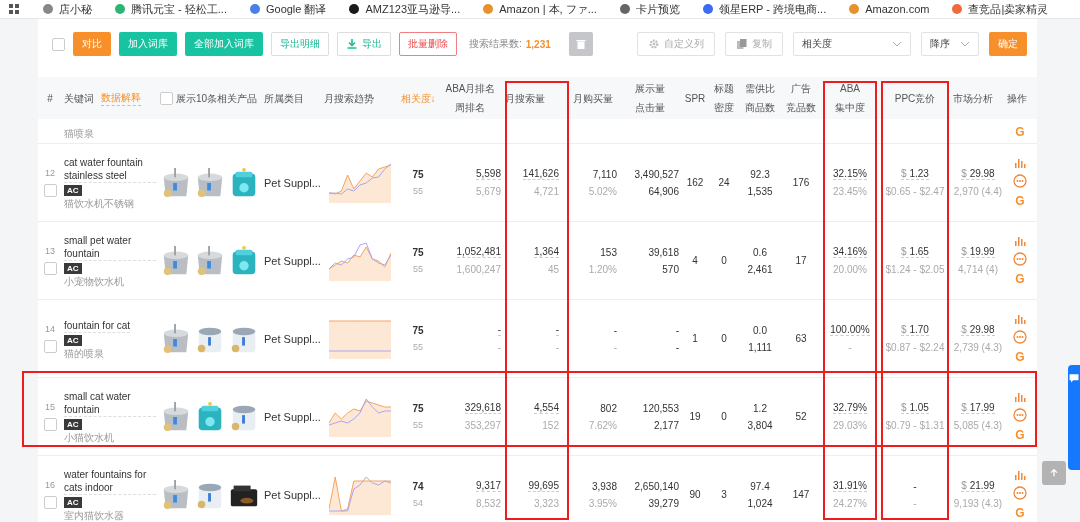 This screenshot has width=1080, height=522. What do you see at coordinates (1074, 417) in the screenshot?
I see `chat-tab` at bounding box center [1074, 417].